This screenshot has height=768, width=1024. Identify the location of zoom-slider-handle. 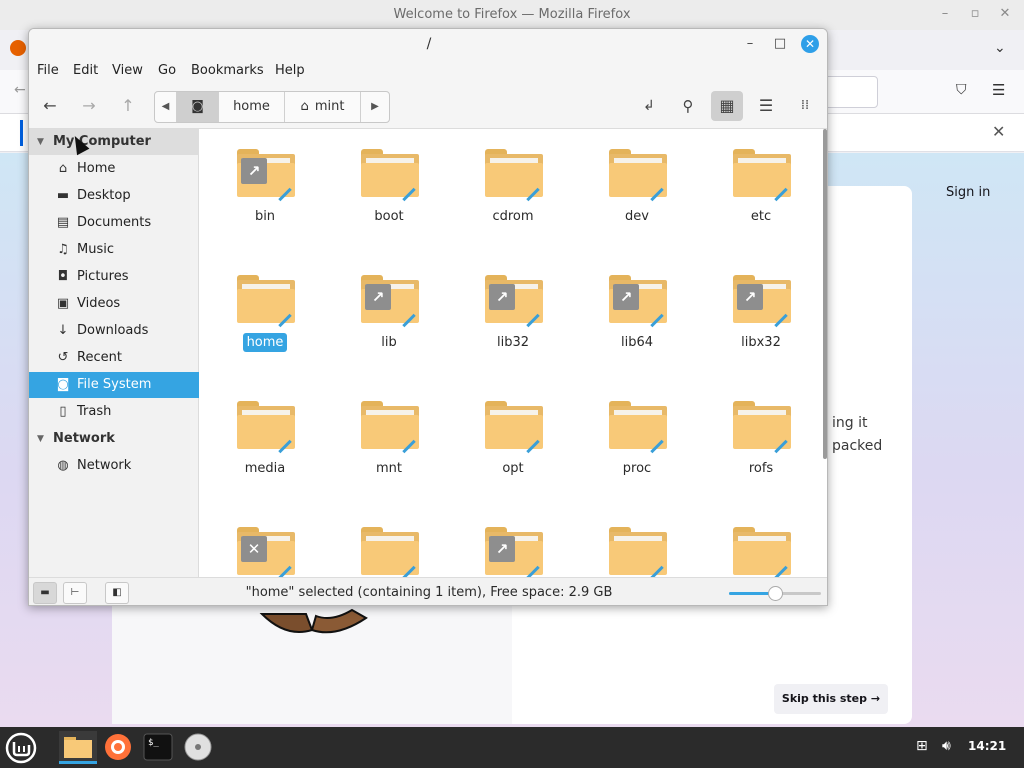
(775, 593).